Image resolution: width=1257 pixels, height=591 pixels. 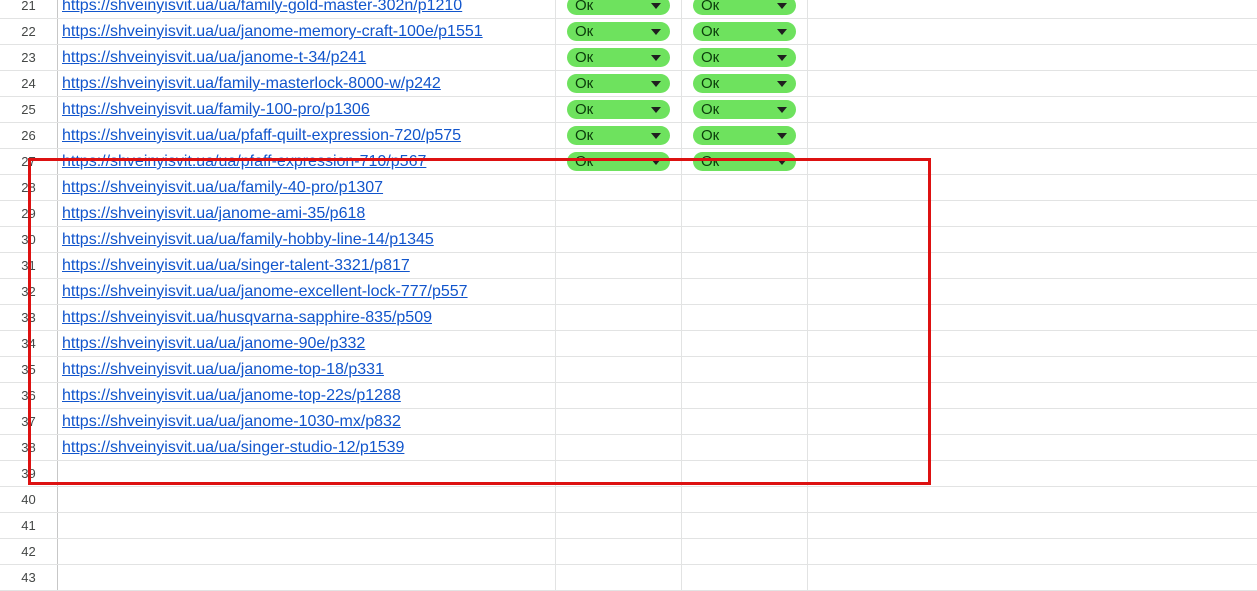 What do you see at coordinates (29, 577) in the screenshot?
I see `row-number: 43` at bounding box center [29, 577].